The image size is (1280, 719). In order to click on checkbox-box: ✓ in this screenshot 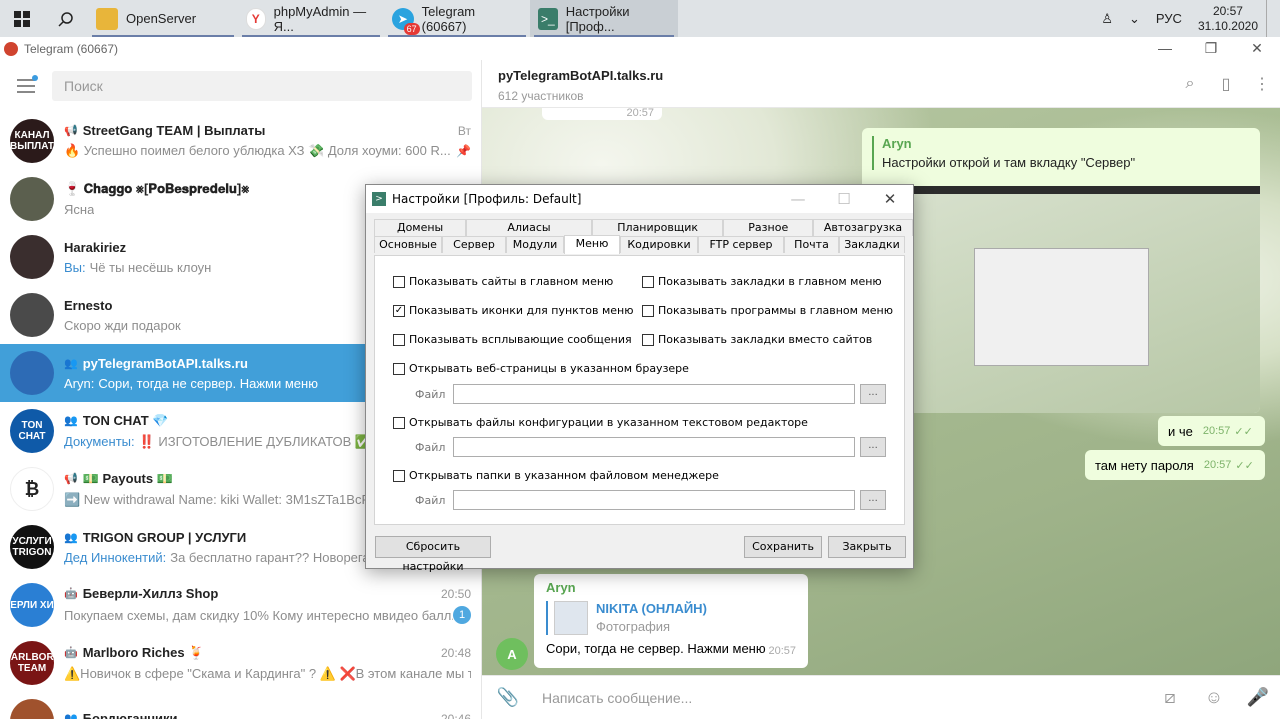, I will do `click(399, 310)`.